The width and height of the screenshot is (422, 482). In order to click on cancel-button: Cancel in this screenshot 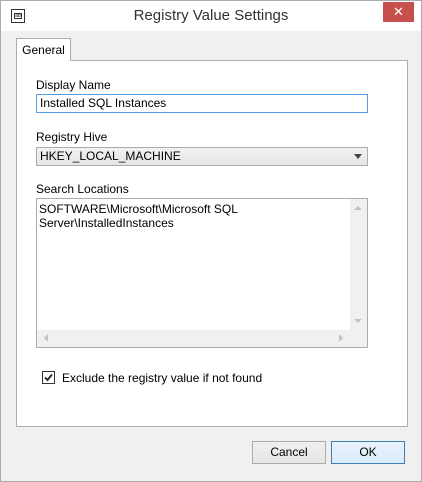, I will do `click(289, 452)`.